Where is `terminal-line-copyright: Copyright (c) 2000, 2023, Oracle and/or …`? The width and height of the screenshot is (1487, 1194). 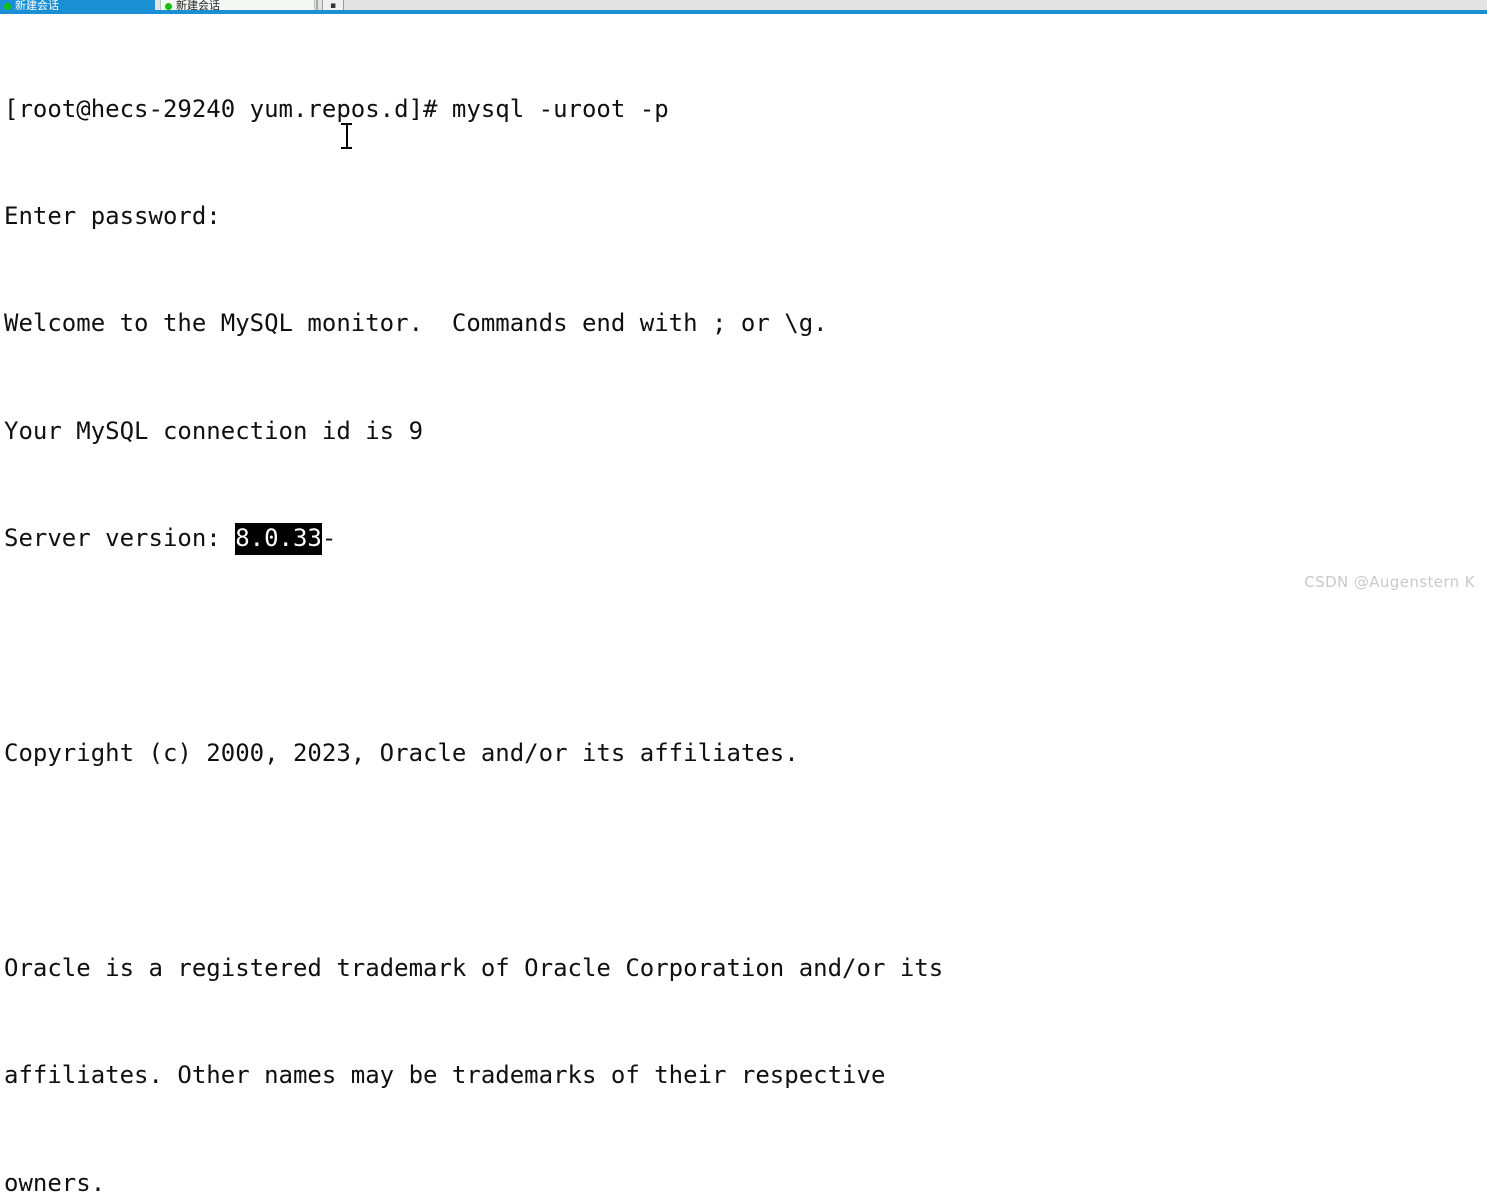
terminal-line-copyright: Copyright (c) 2000, 2023, Oracle and/or … is located at coordinates (745, 754).